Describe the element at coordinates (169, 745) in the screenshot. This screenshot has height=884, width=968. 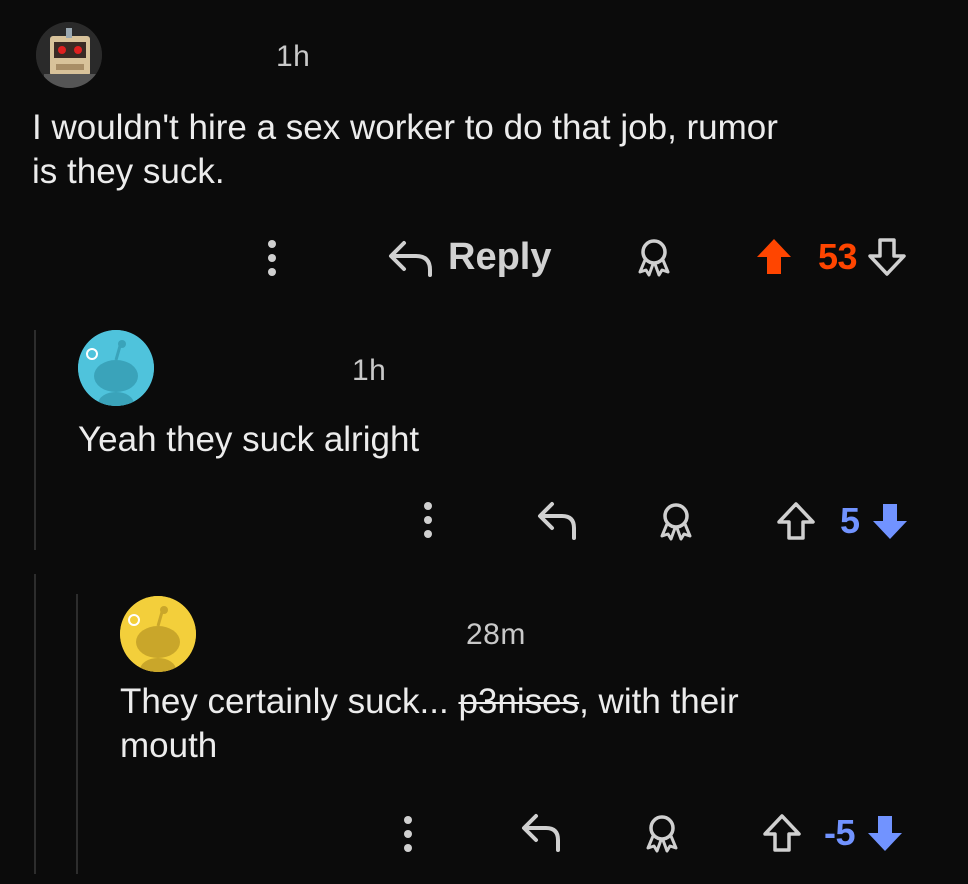
I see `comment-body-line: mouth` at that location.